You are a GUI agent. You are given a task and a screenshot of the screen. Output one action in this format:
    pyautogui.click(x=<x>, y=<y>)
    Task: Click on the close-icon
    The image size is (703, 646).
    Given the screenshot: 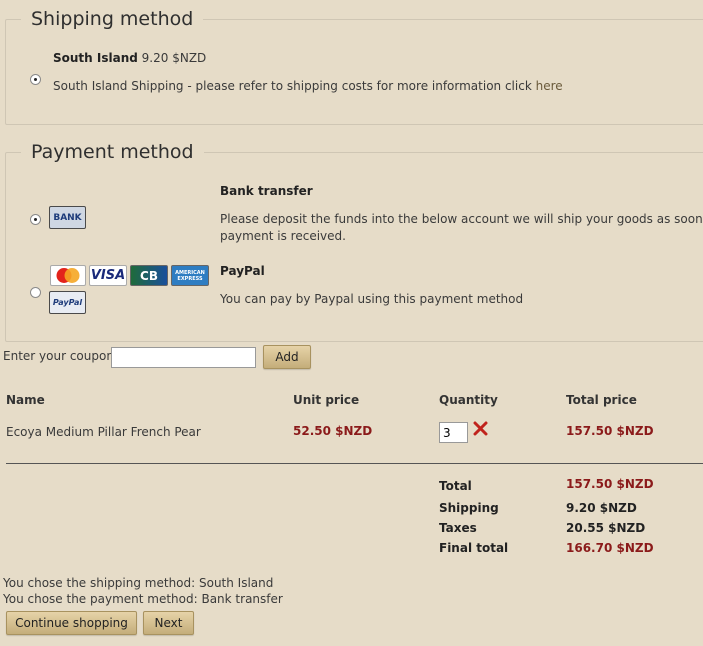 What is the action you would take?
    pyautogui.click(x=480, y=428)
    